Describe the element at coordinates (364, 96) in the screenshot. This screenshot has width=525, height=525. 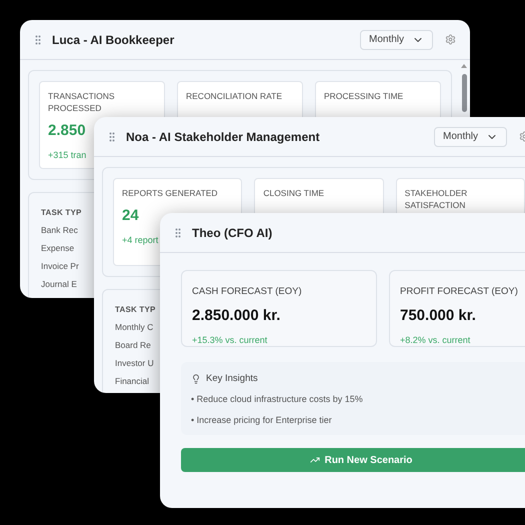
I see `metric-label: PROCESSING TIME` at that location.